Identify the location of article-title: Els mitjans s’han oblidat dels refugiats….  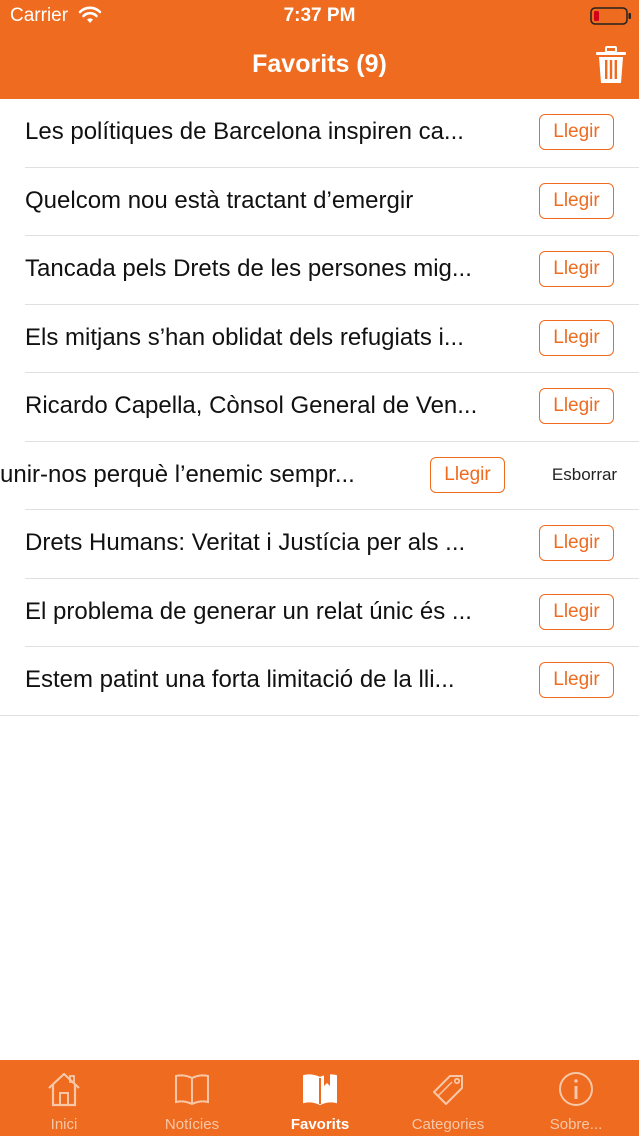
(244, 337).